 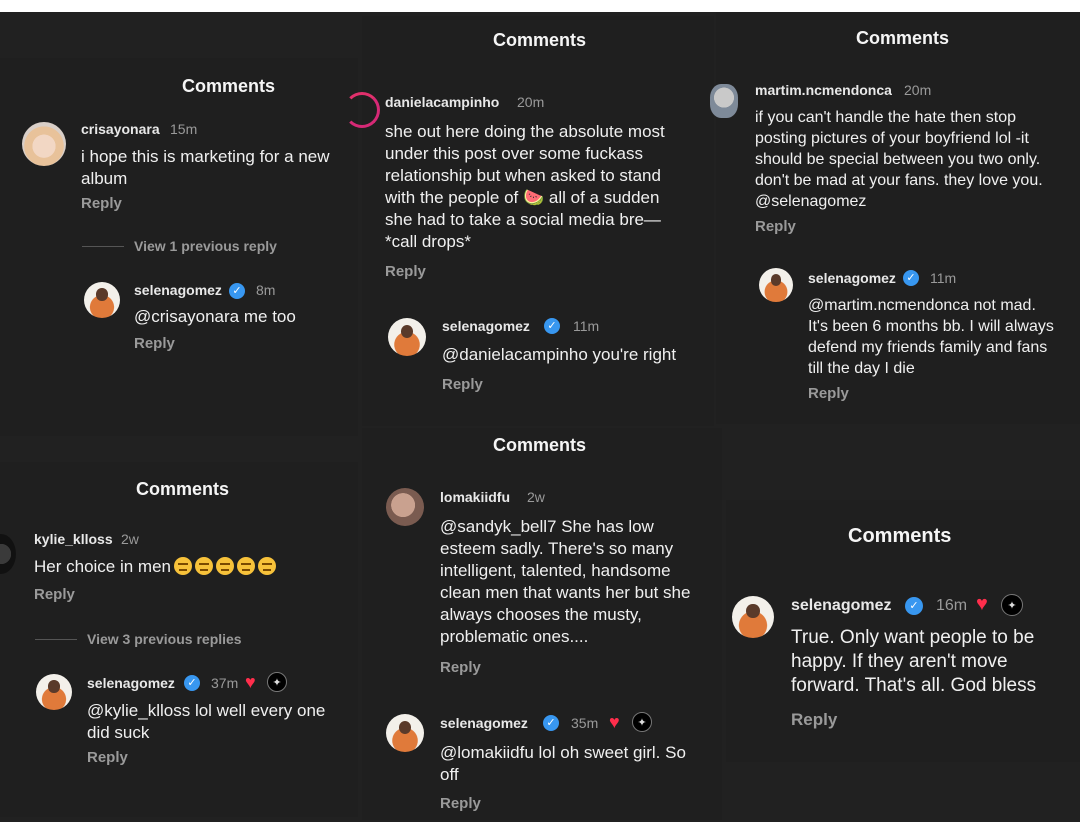 I want to click on comment-text: @crisayonara me too, so click(x=215, y=316).